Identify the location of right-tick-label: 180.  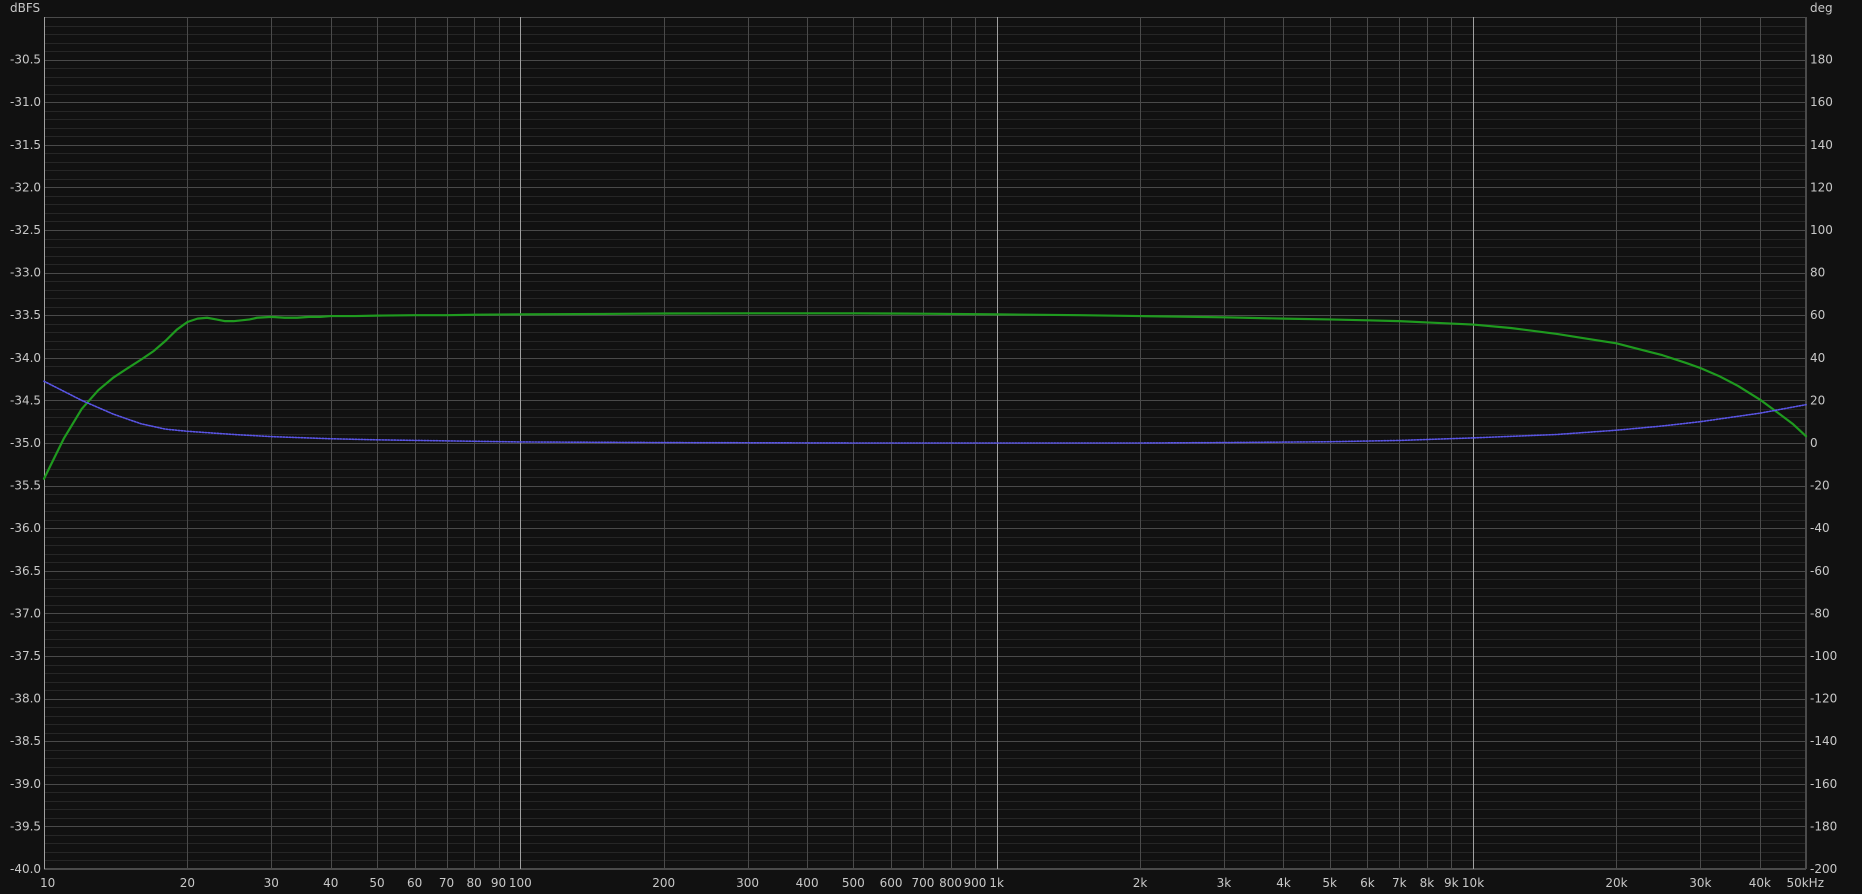
(1821, 60).